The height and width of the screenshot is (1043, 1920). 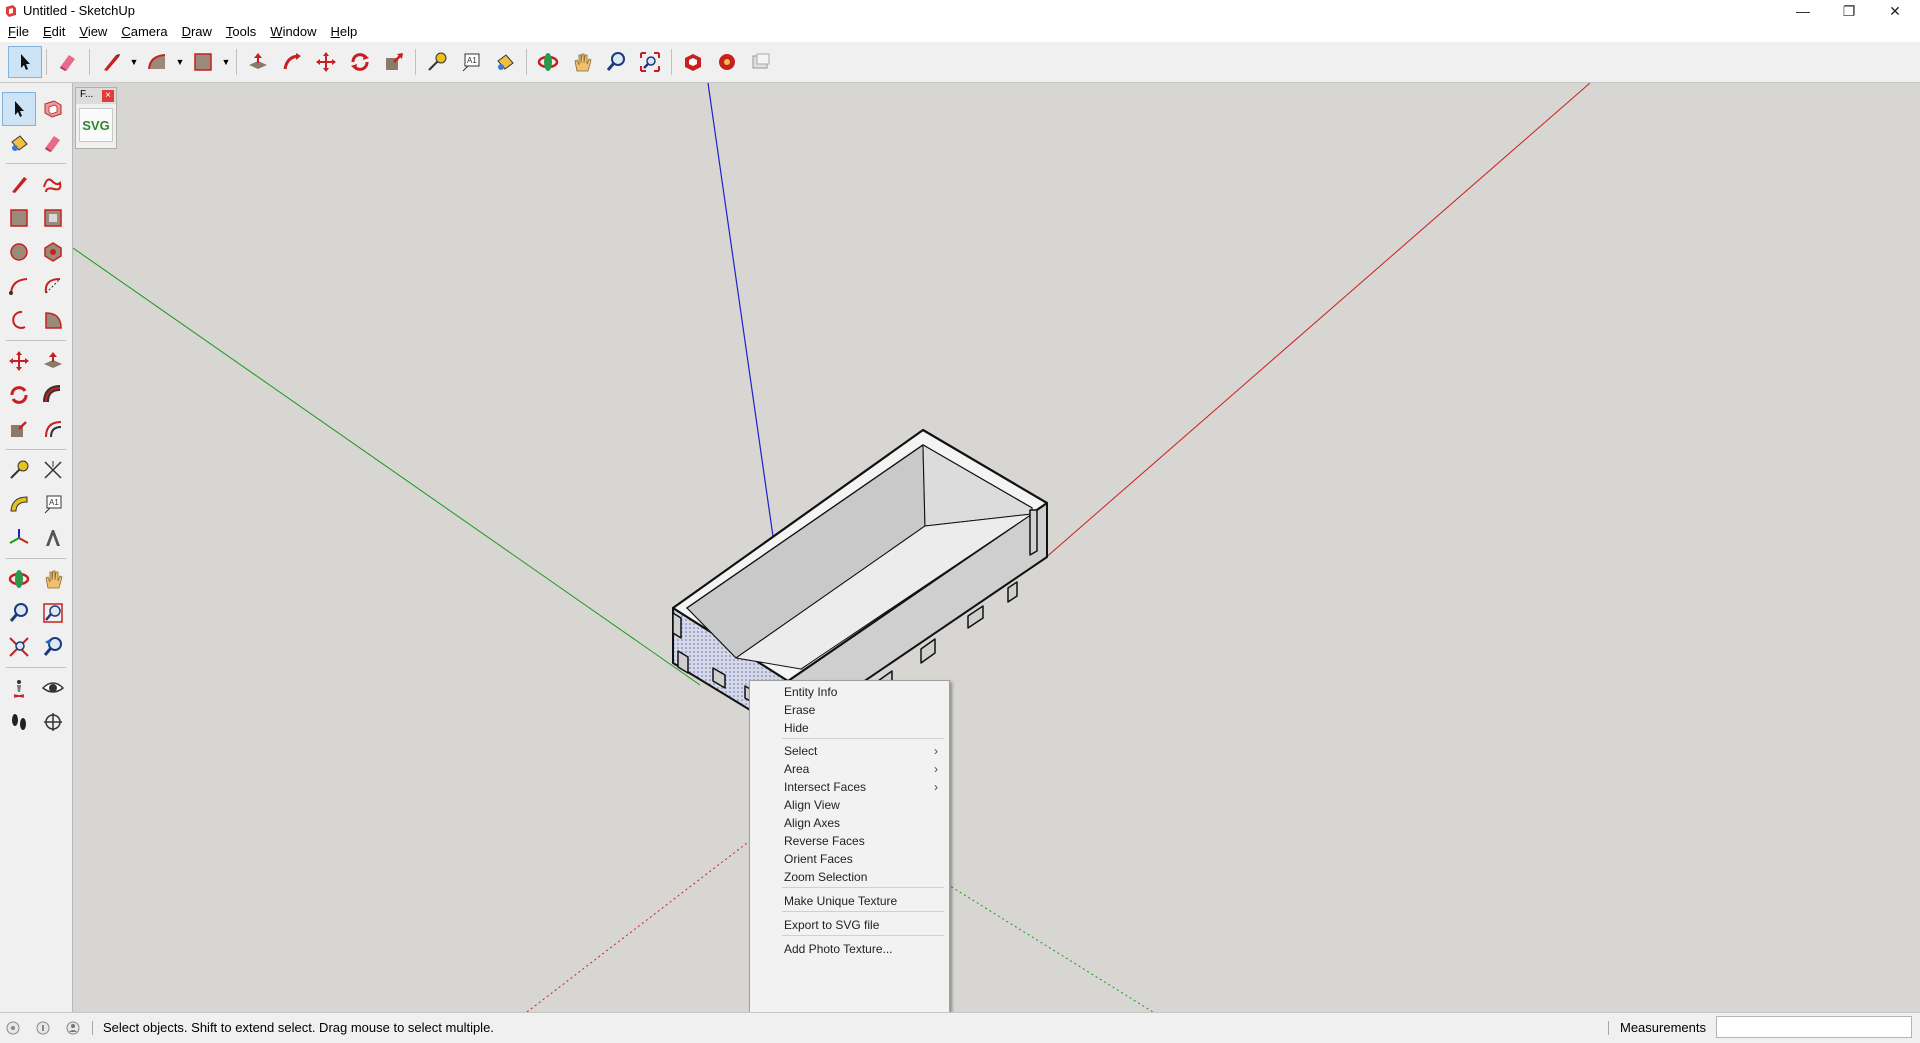 What do you see at coordinates (53, 218) in the screenshot?
I see `lt-rotated-rectangle-button` at bounding box center [53, 218].